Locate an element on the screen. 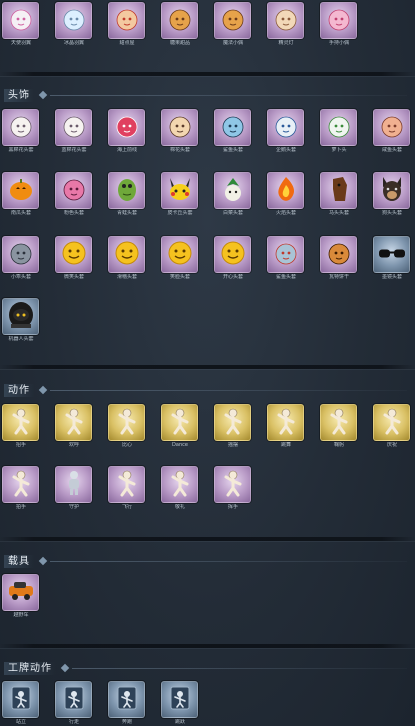  item-label: 比心 is located at coordinates (126, 445).